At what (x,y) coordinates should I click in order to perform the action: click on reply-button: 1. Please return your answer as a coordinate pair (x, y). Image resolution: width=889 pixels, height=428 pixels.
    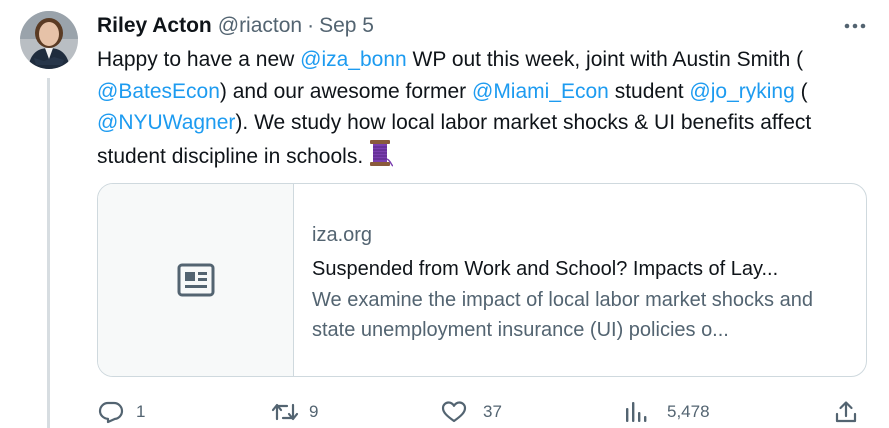
    Looking at the image, I should click on (121, 412).